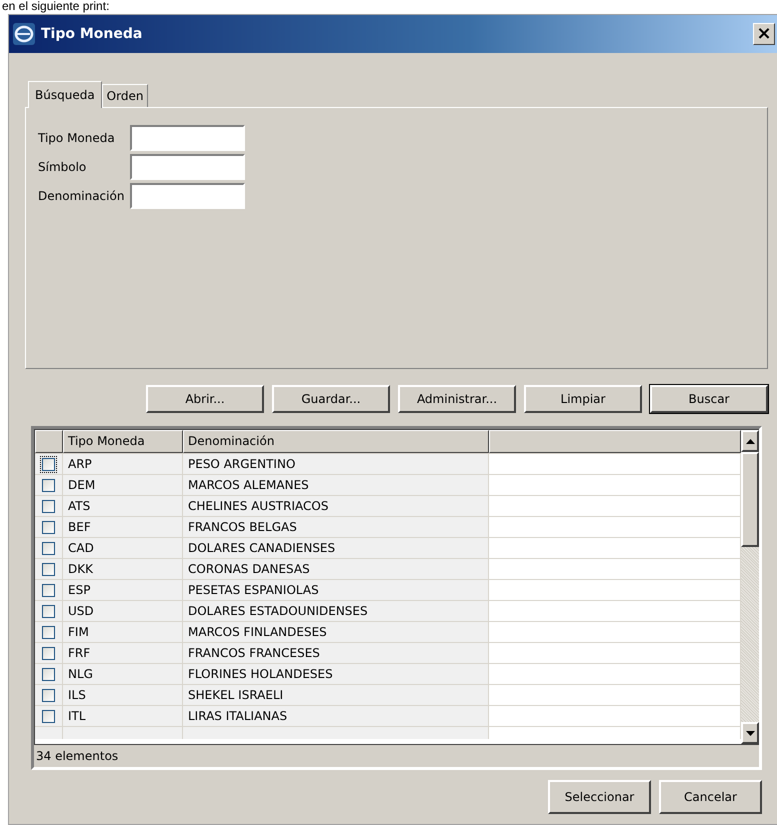 This screenshot has height=825, width=777. I want to click on column-header: Denominación, so click(336, 441).